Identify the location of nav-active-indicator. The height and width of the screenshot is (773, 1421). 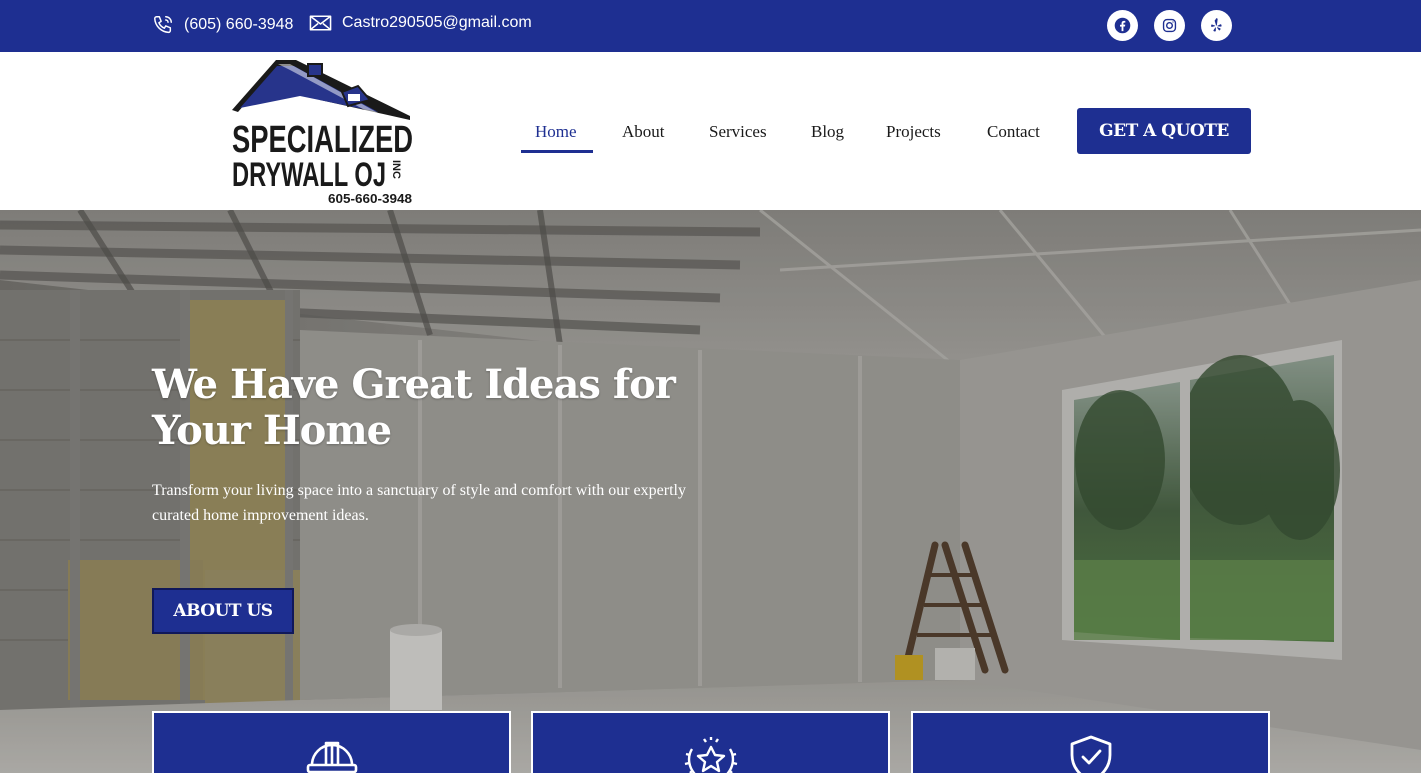
(557, 151).